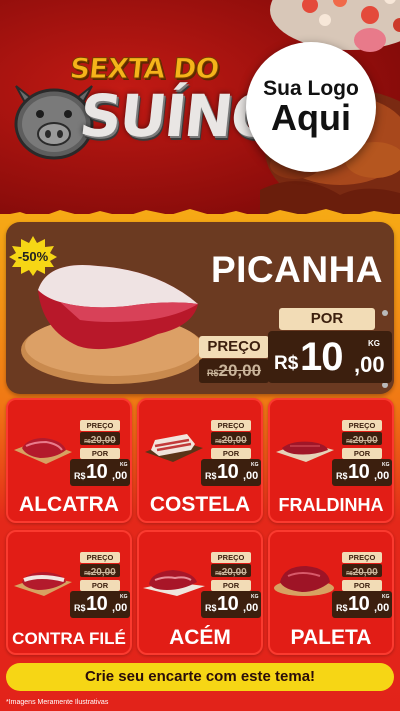 This screenshot has height=711, width=400. I want to click on discount-label: -50%, so click(33, 256).